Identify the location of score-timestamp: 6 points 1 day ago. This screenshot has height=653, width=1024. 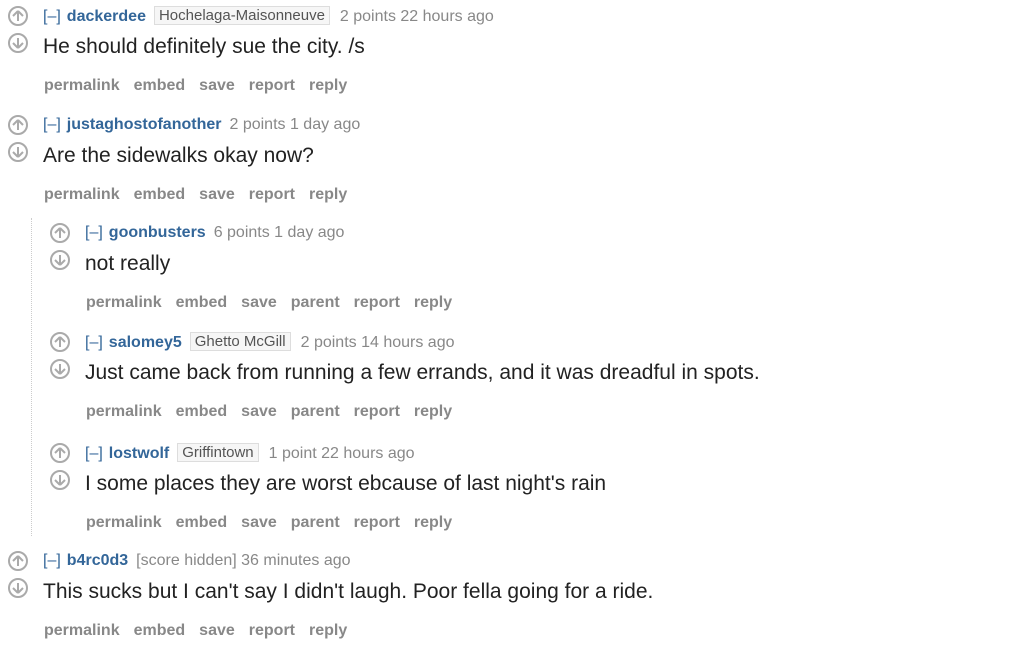
(279, 232).